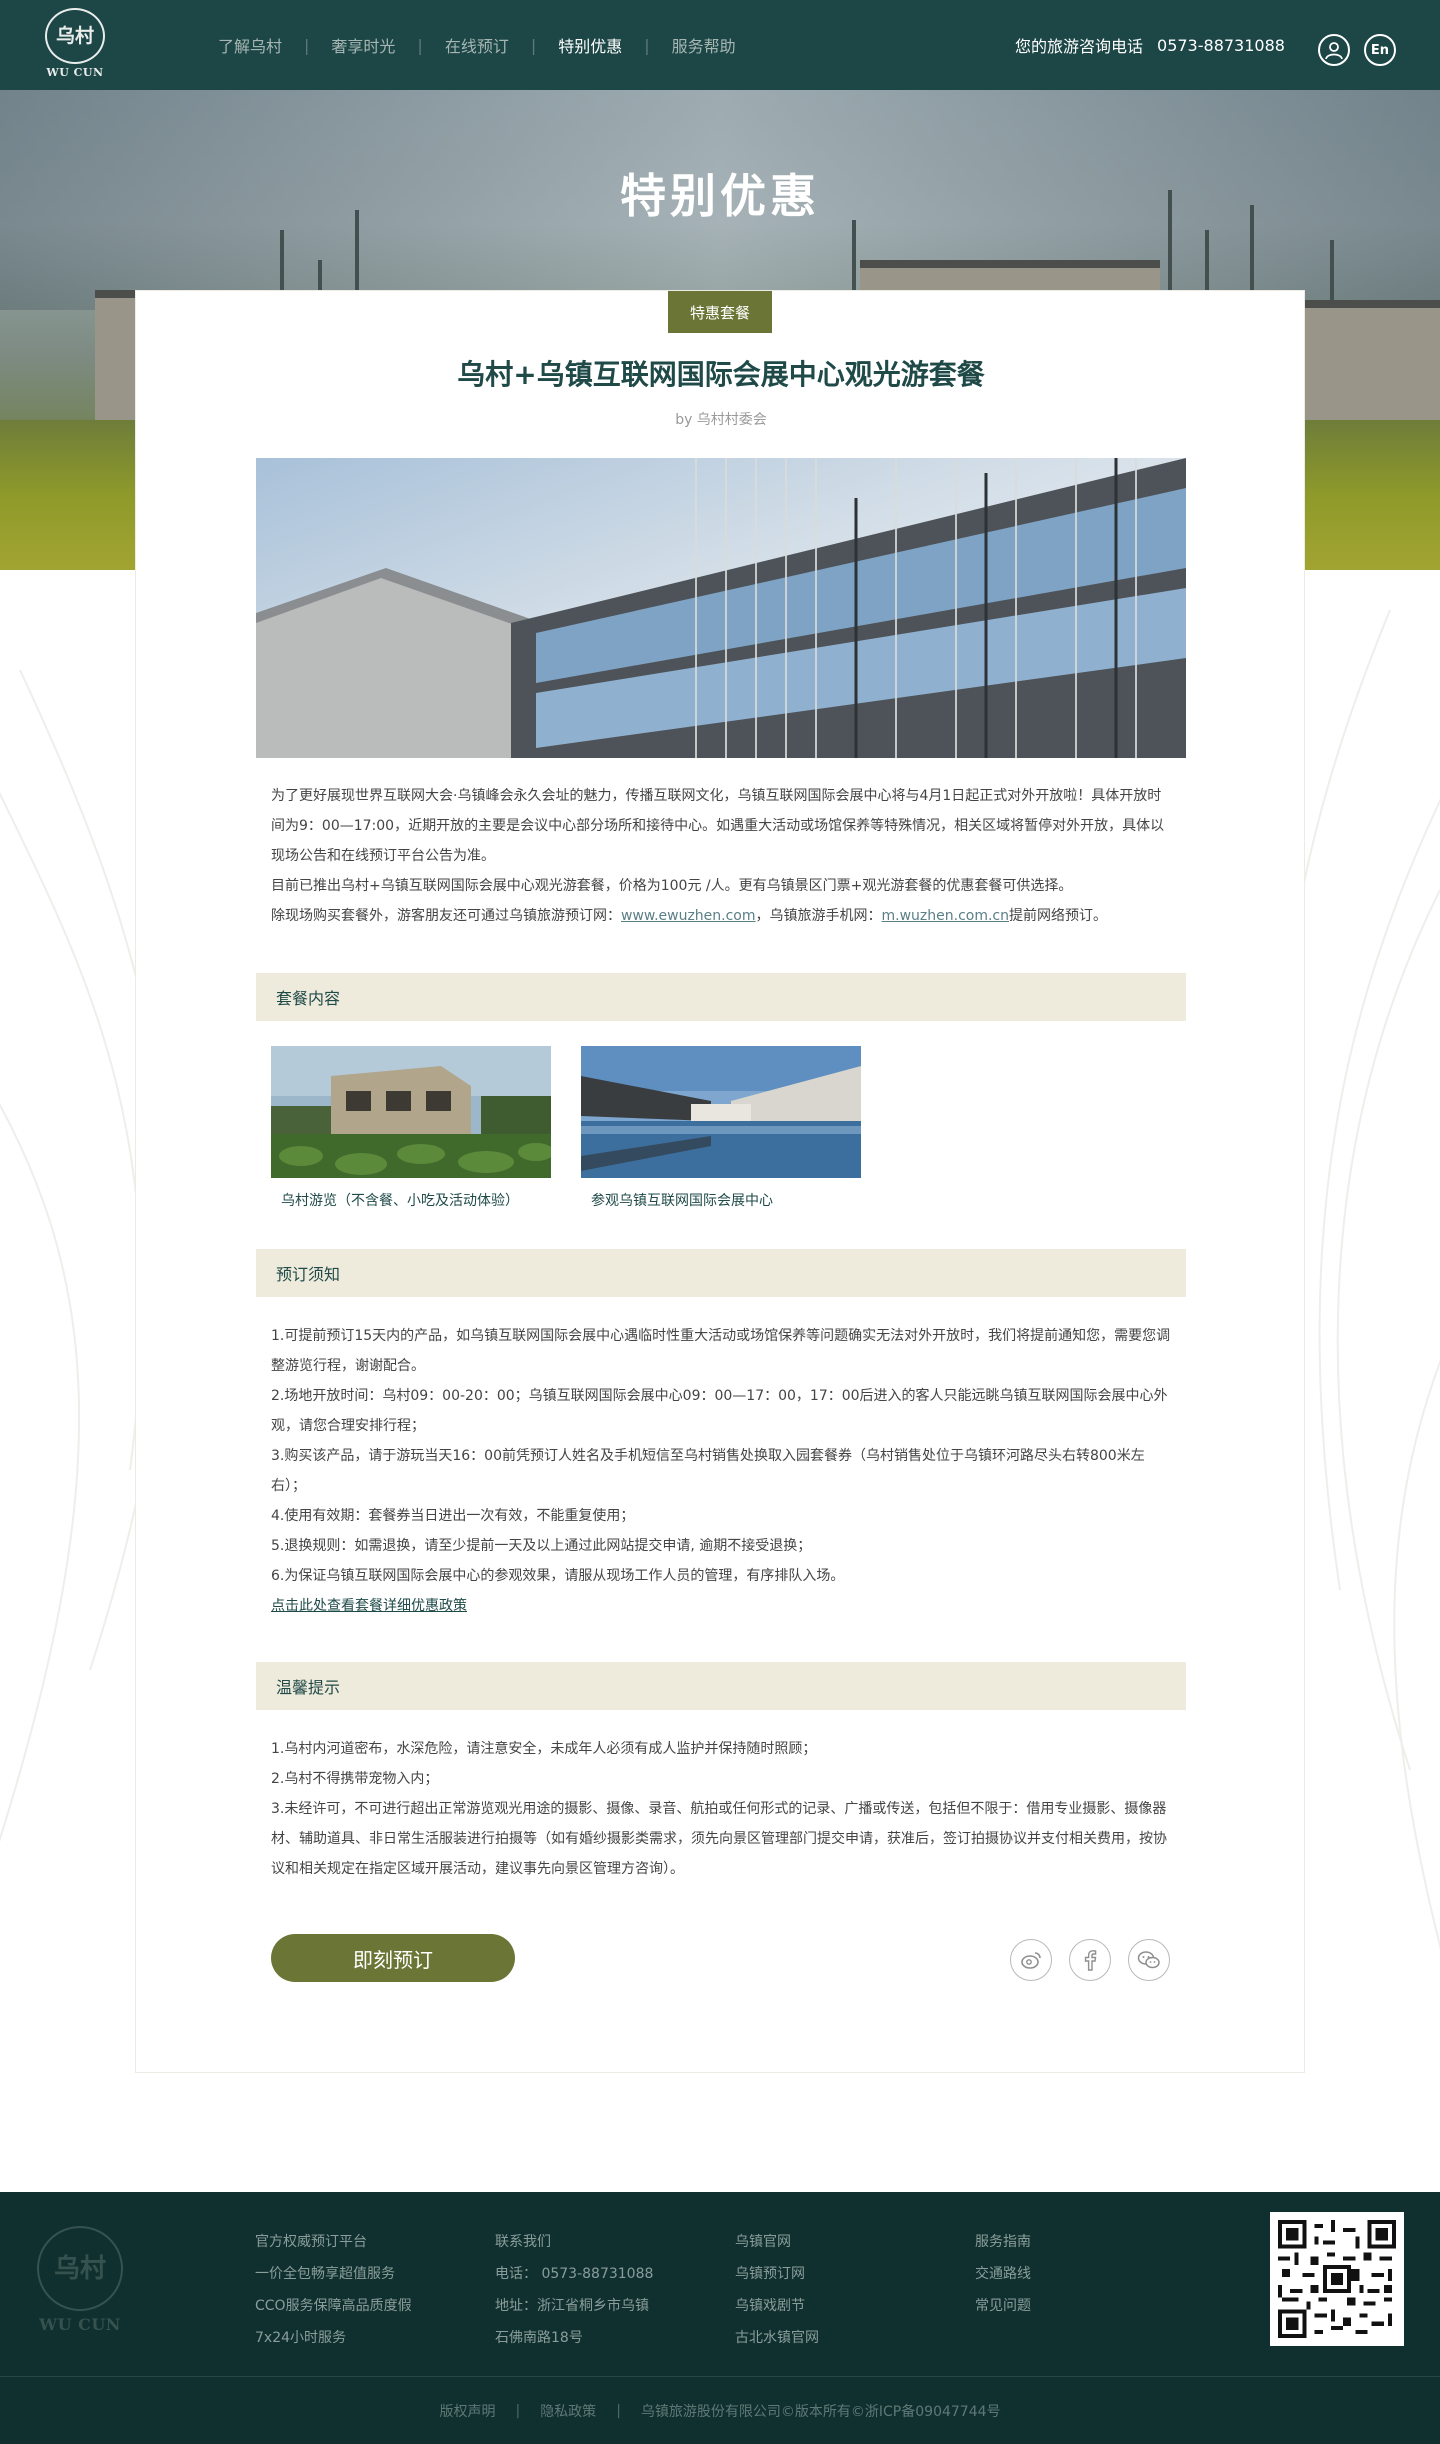 This screenshot has width=1440, height=2444. Describe the element at coordinates (467, 2411) in the screenshot. I see `copyright-link: 版权声明` at that location.